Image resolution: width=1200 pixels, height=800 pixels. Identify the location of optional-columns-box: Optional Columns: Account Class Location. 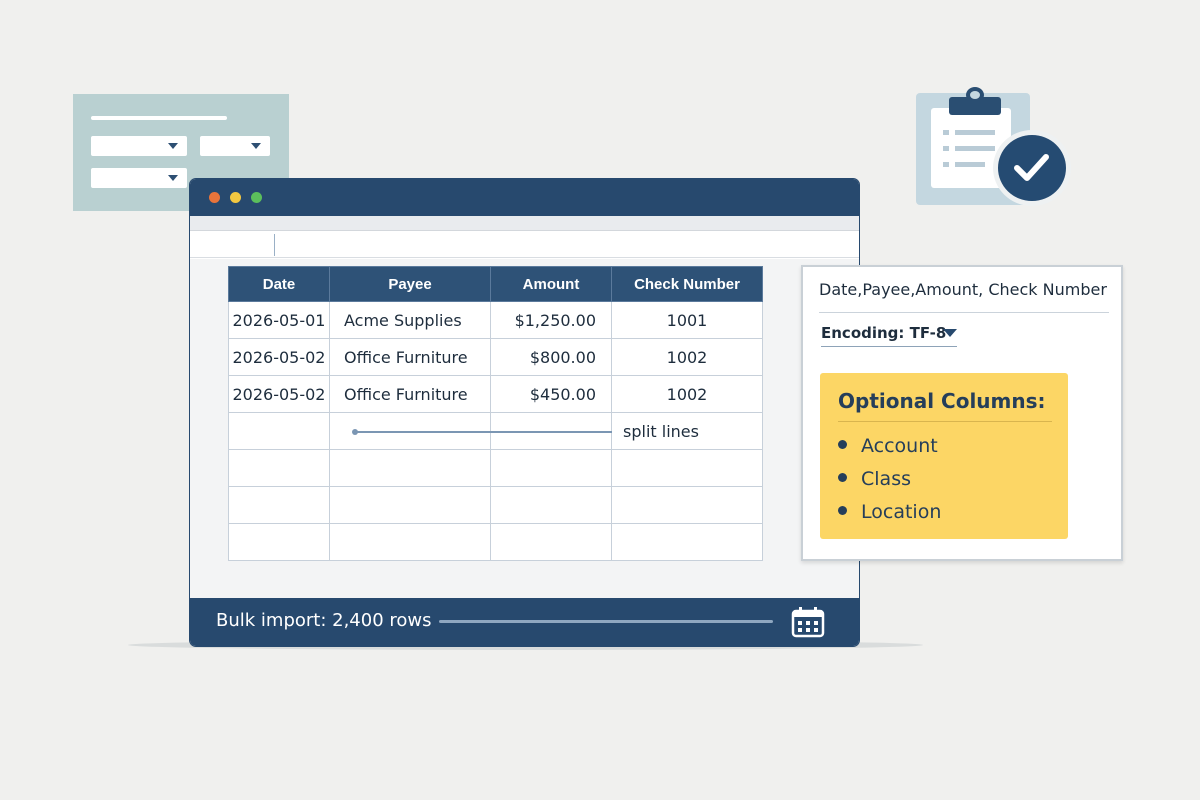
(944, 456).